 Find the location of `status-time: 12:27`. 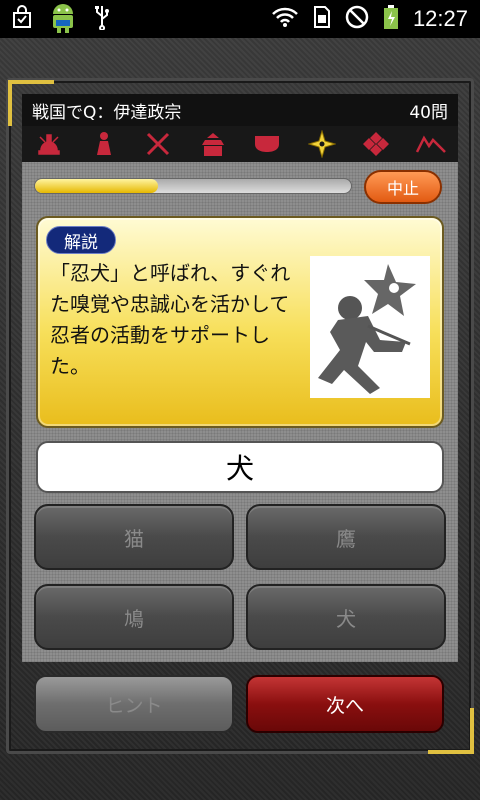

status-time: 12:27 is located at coordinates (440, 18).